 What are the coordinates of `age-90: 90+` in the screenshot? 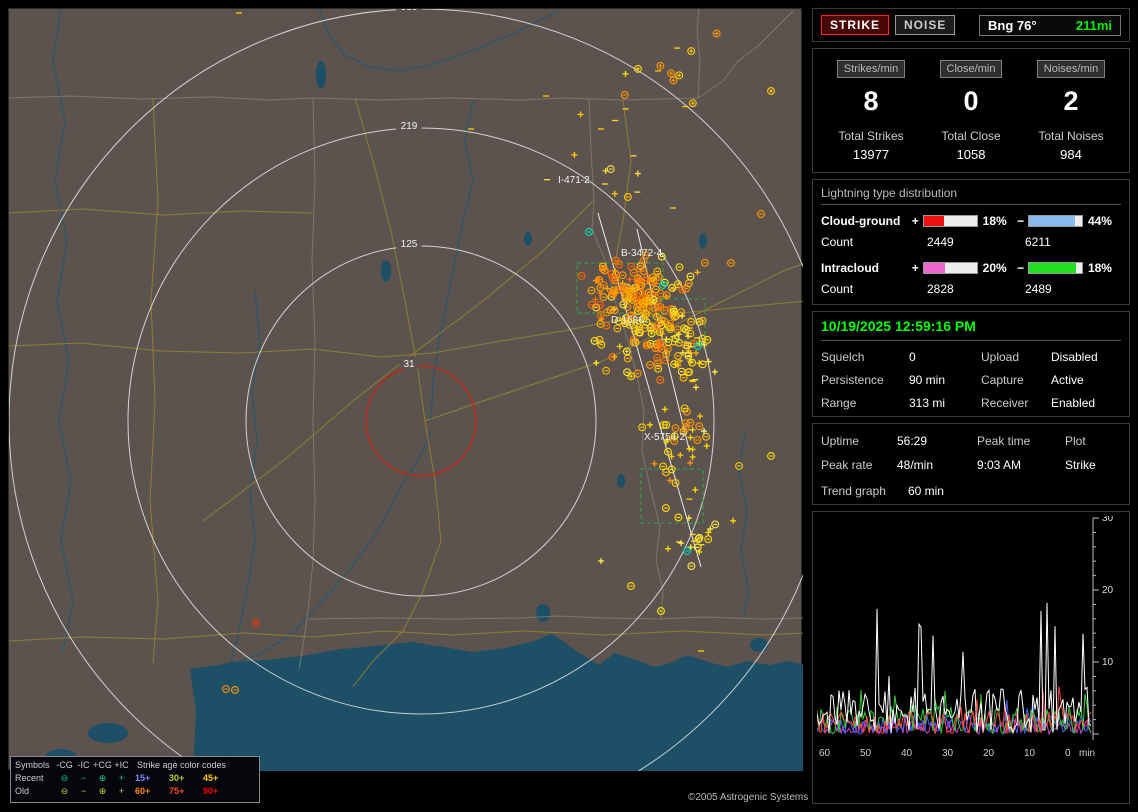 It's located at (211, 791).